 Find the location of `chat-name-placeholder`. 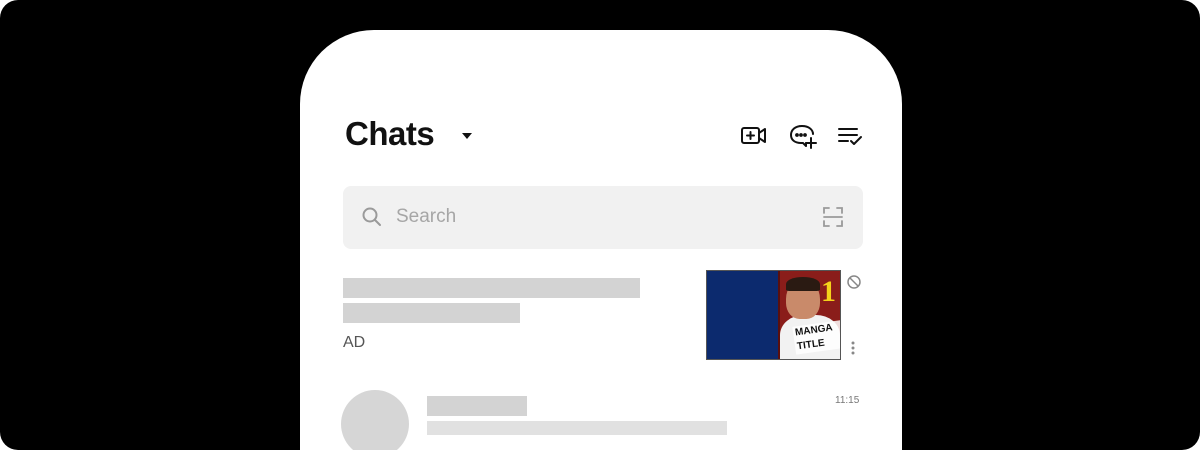

chat-name-placeholder is located at coordinates (477, 406).